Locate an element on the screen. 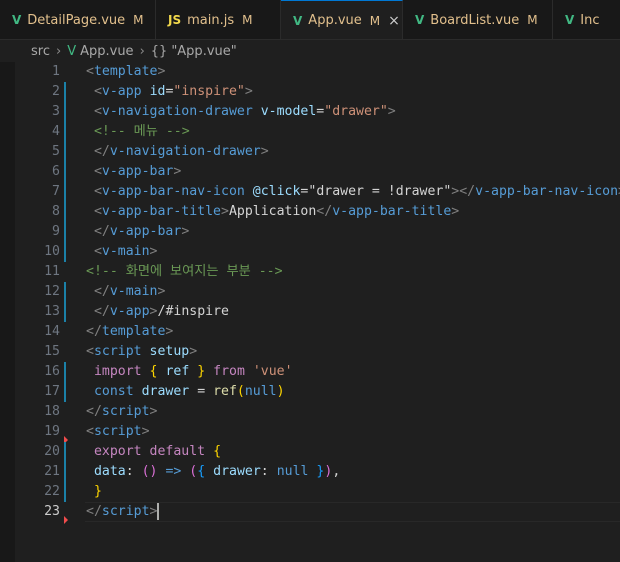 The height and width of the screenshot is (562, 620). code-line: 3 <v-navigation-drawer v-model="drawer"> is located at coordinates (310, 112).